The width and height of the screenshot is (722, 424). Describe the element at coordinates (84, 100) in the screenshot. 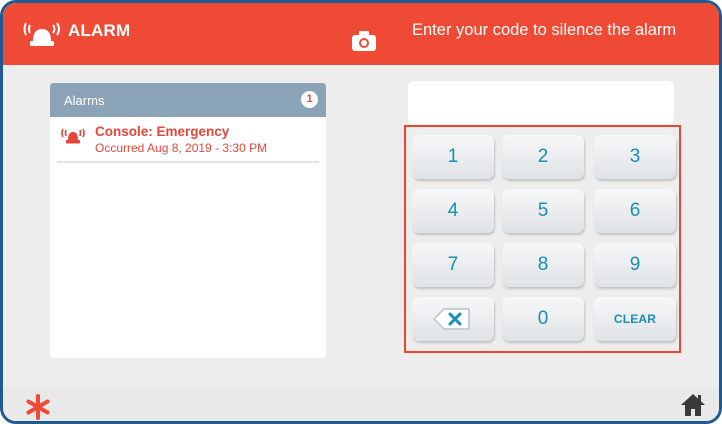

I see `alarms-panel-label: Alarms` at that location.